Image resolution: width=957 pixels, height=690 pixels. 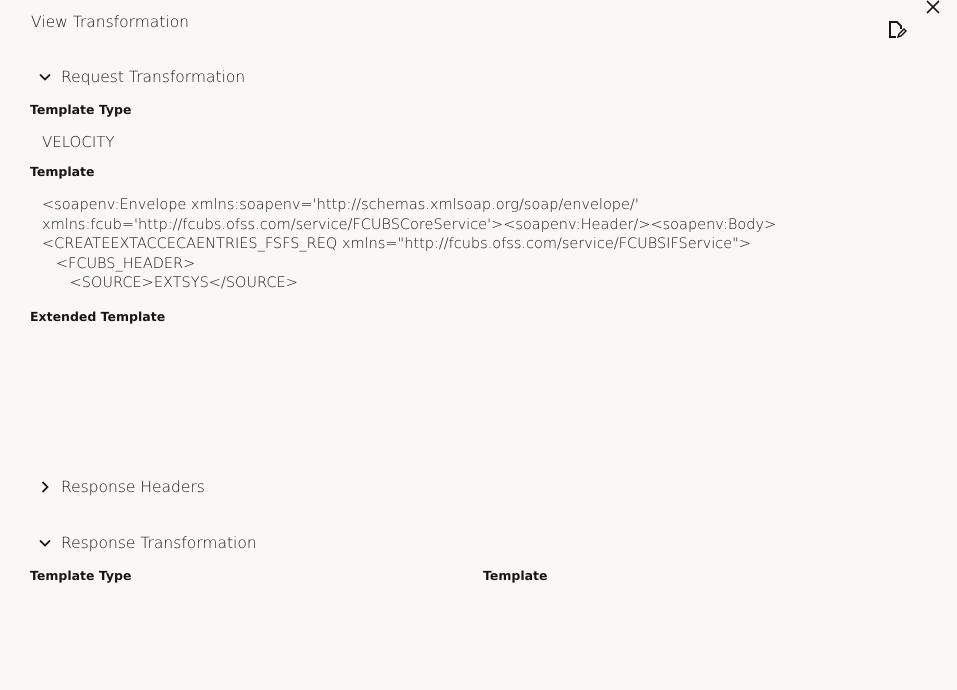 What do you see at coordinates (141, 77) in the screenshot?
I see `section-header: Request Transformation` at bounding box center [141, 77].